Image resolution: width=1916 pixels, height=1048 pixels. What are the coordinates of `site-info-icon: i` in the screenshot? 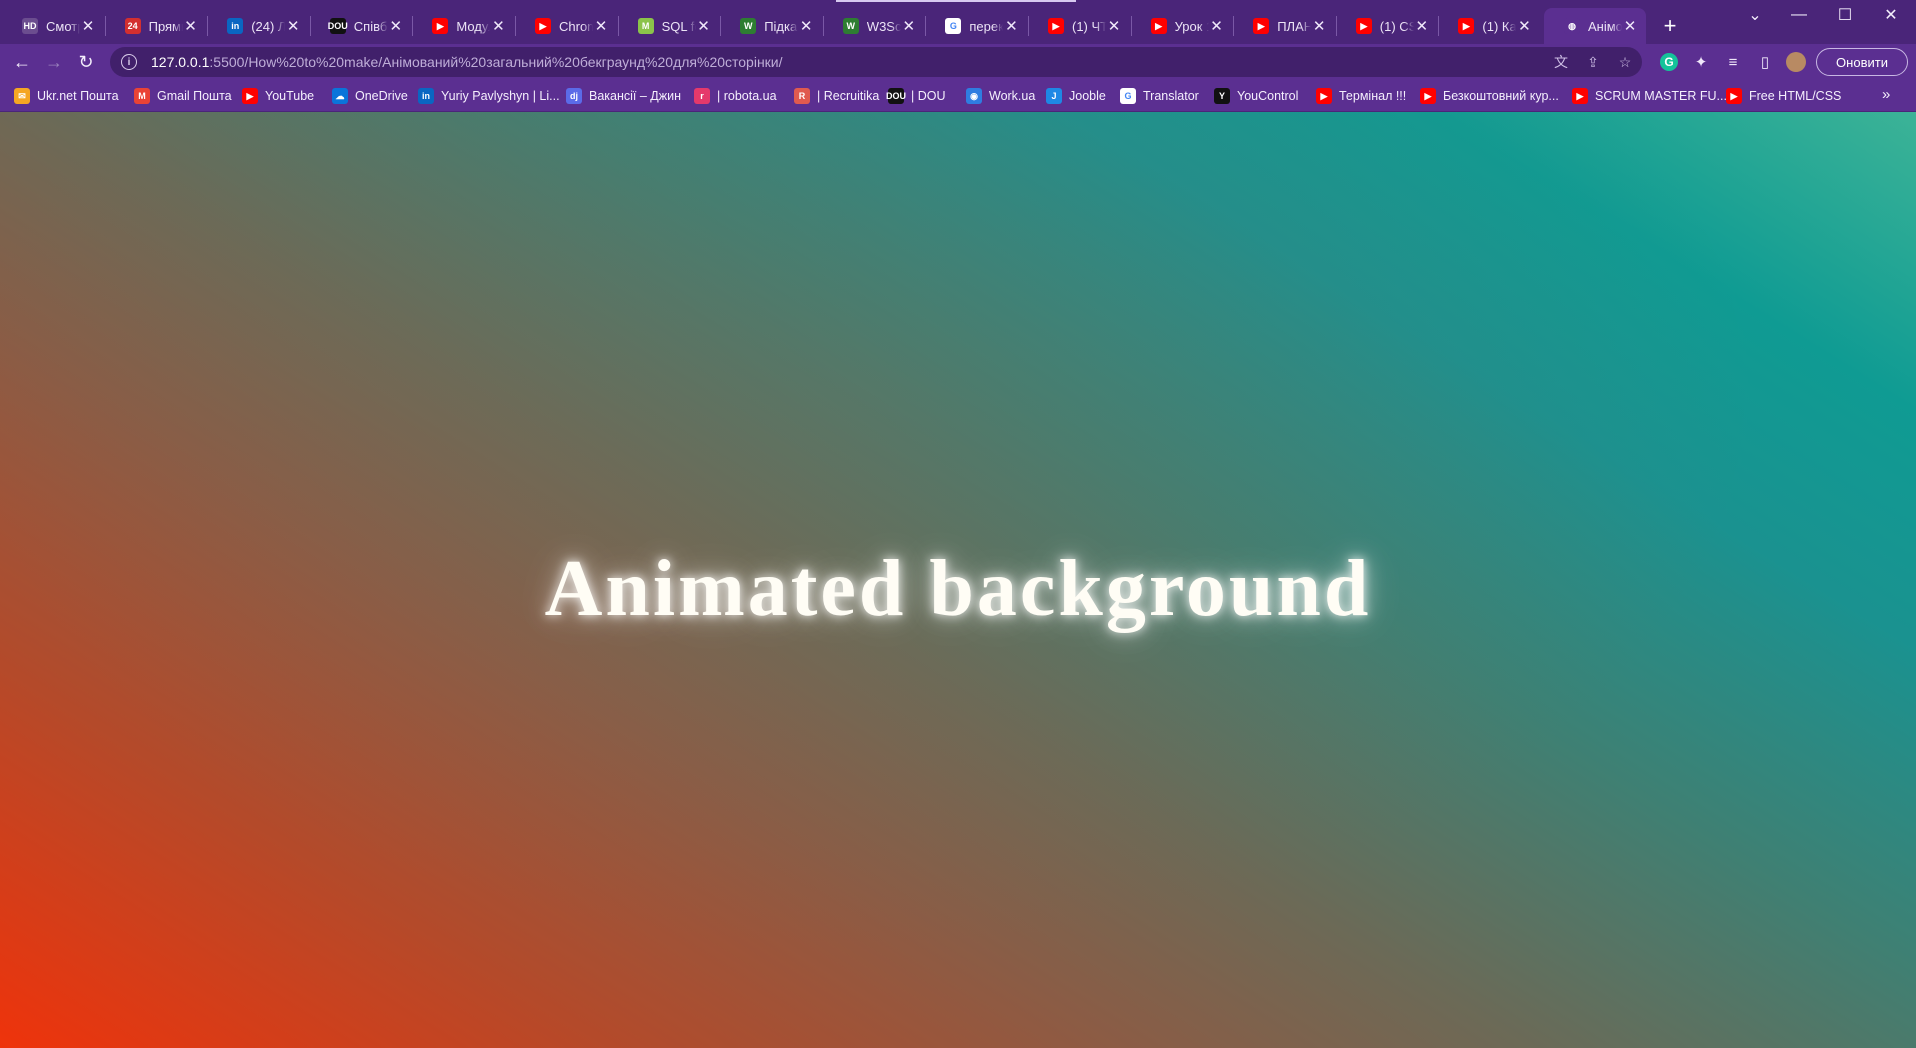 It's located at (129, 62).